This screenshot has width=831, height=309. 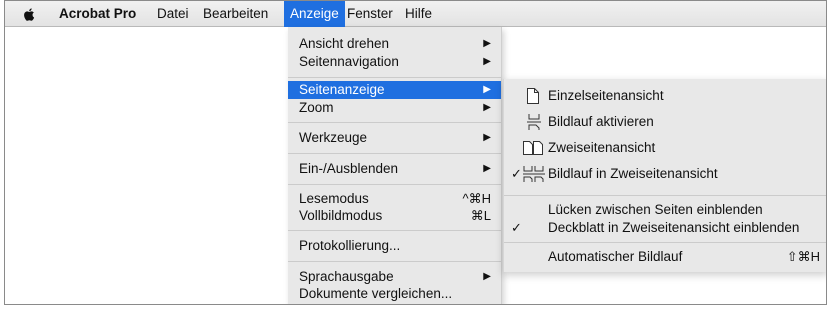 What do you see at coordinates (665, 122) in the screenshot?
I see `submenu-item-bildlauf-aktivieren: Bildlauf aktivieren` at bounding box center [665, 122].